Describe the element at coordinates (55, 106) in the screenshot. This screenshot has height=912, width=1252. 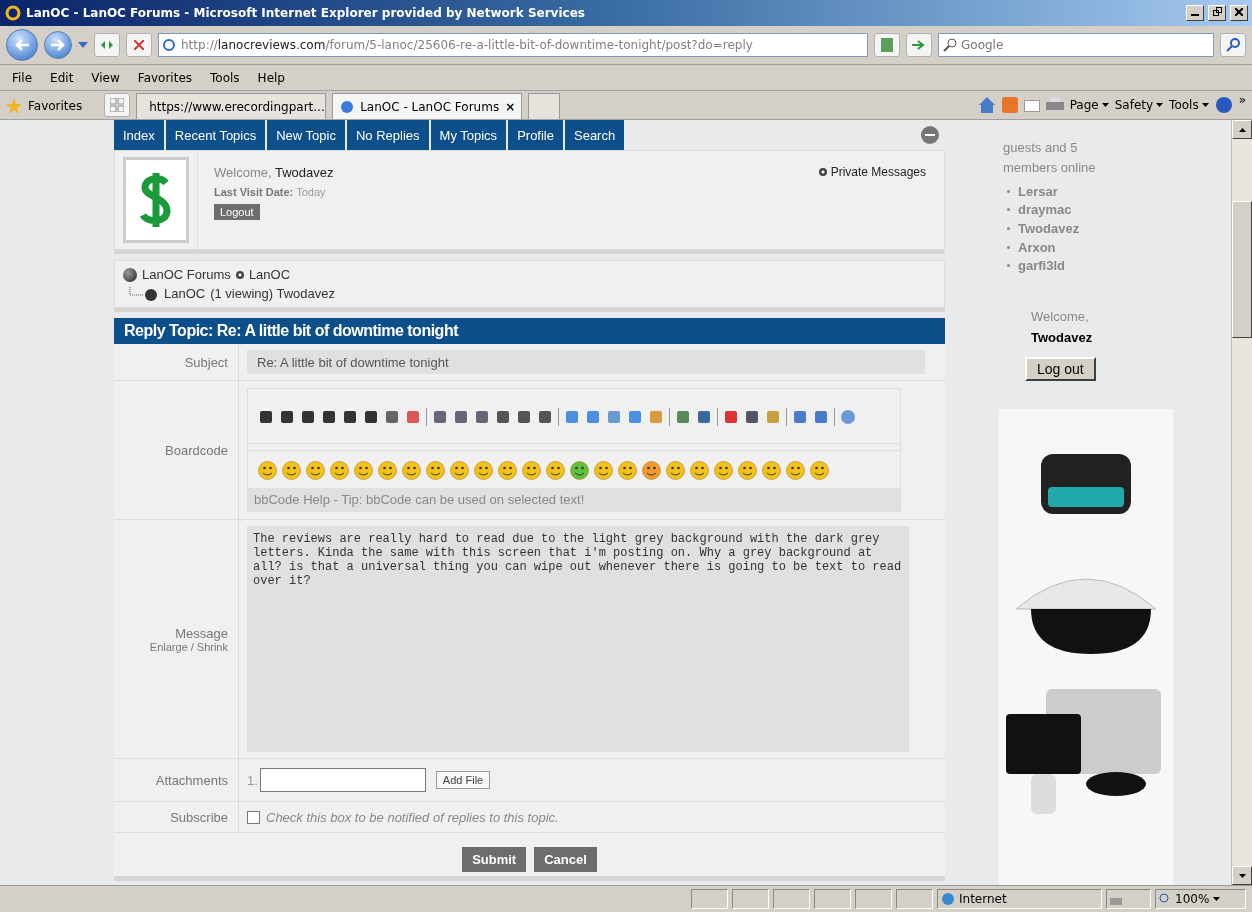
I see `favorites-label: Favorites` at that location.